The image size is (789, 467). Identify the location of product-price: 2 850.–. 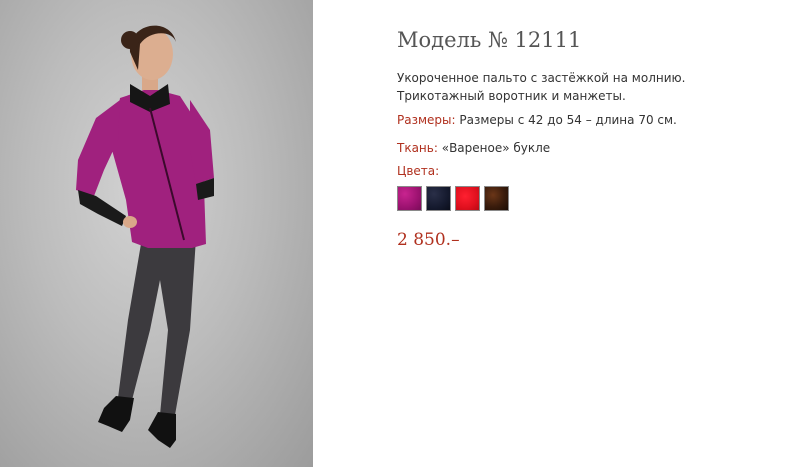
(428, 240).